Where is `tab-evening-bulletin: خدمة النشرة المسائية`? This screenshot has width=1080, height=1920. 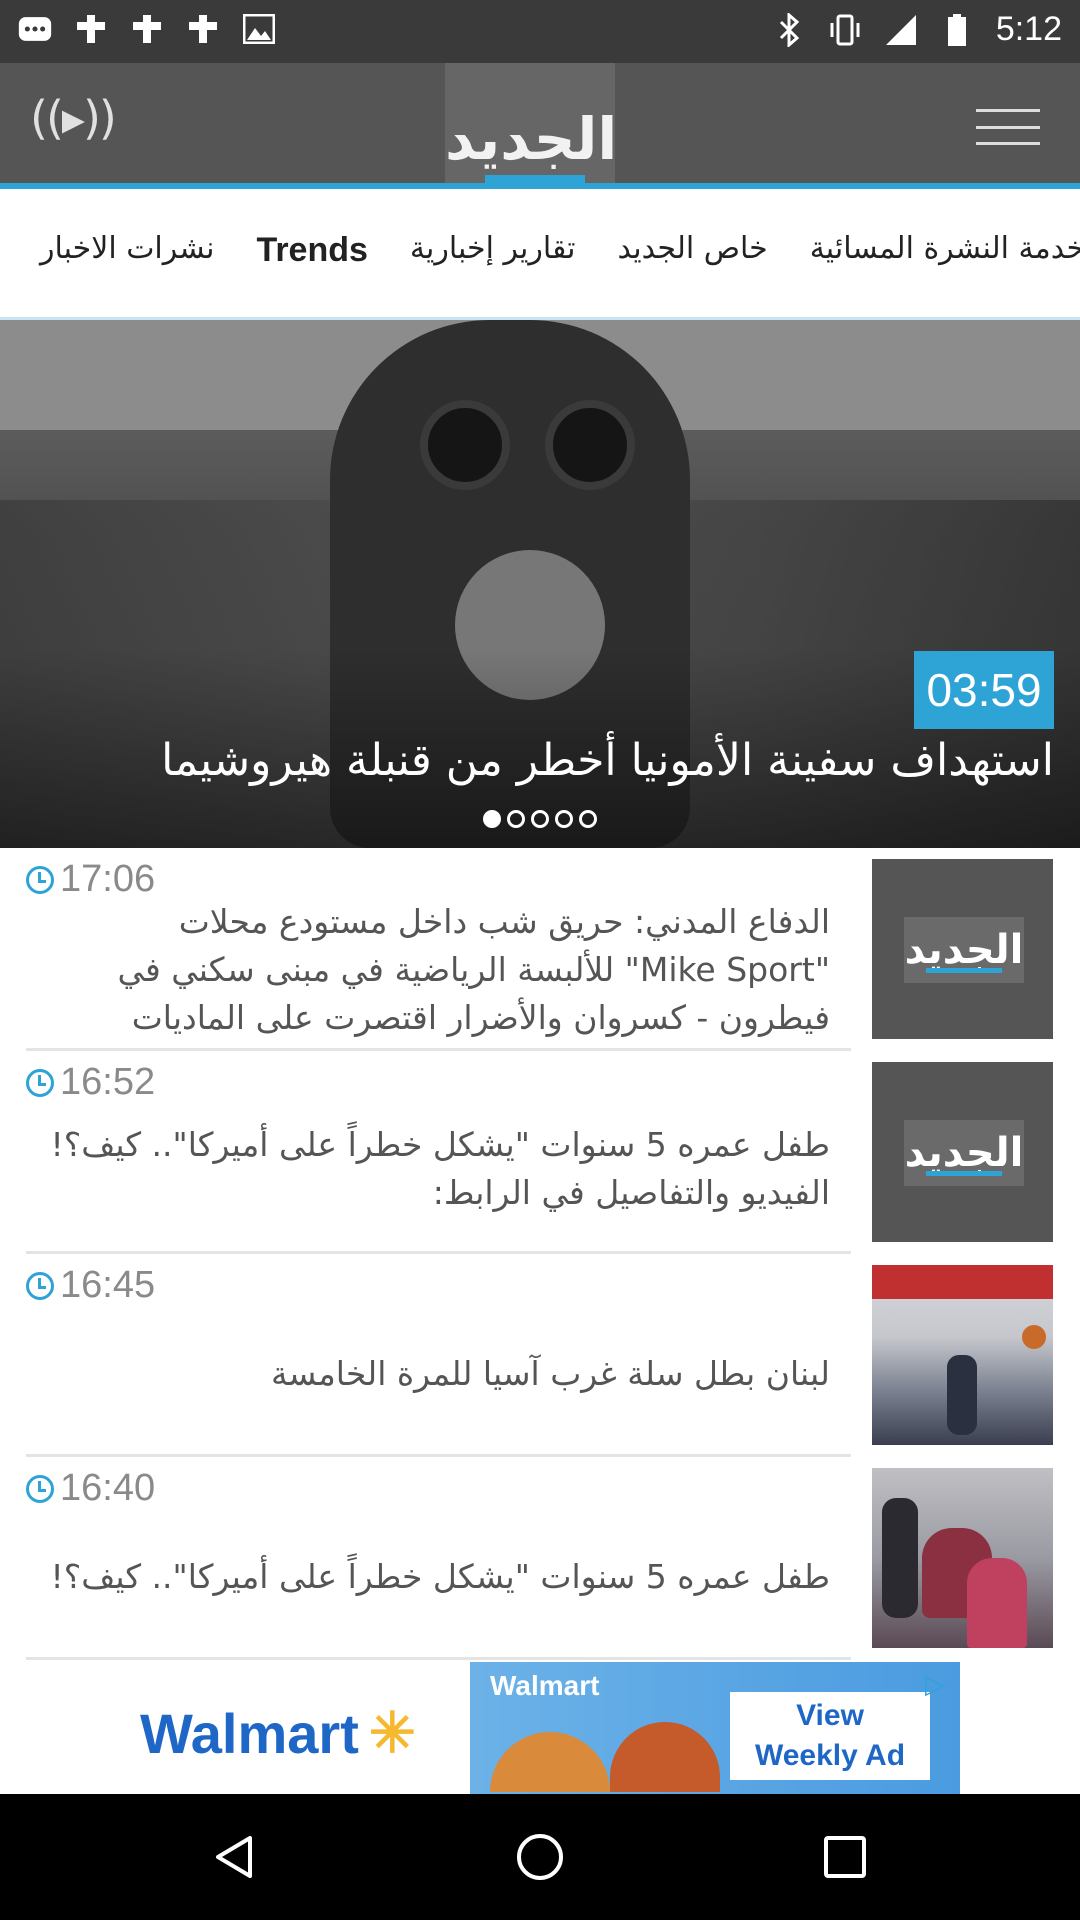
tab-evening-bulletin: خدمة النشرة المسائية is located at coordinates (945, 250).